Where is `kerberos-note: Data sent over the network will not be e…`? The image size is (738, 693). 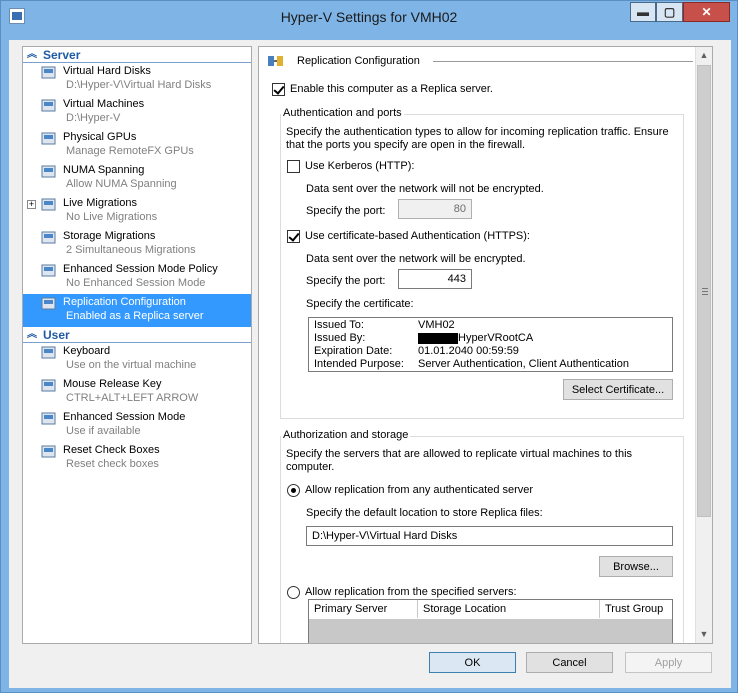
kerberos-note: Data sent over the network will not be e… is located at coordinates (425, 189).